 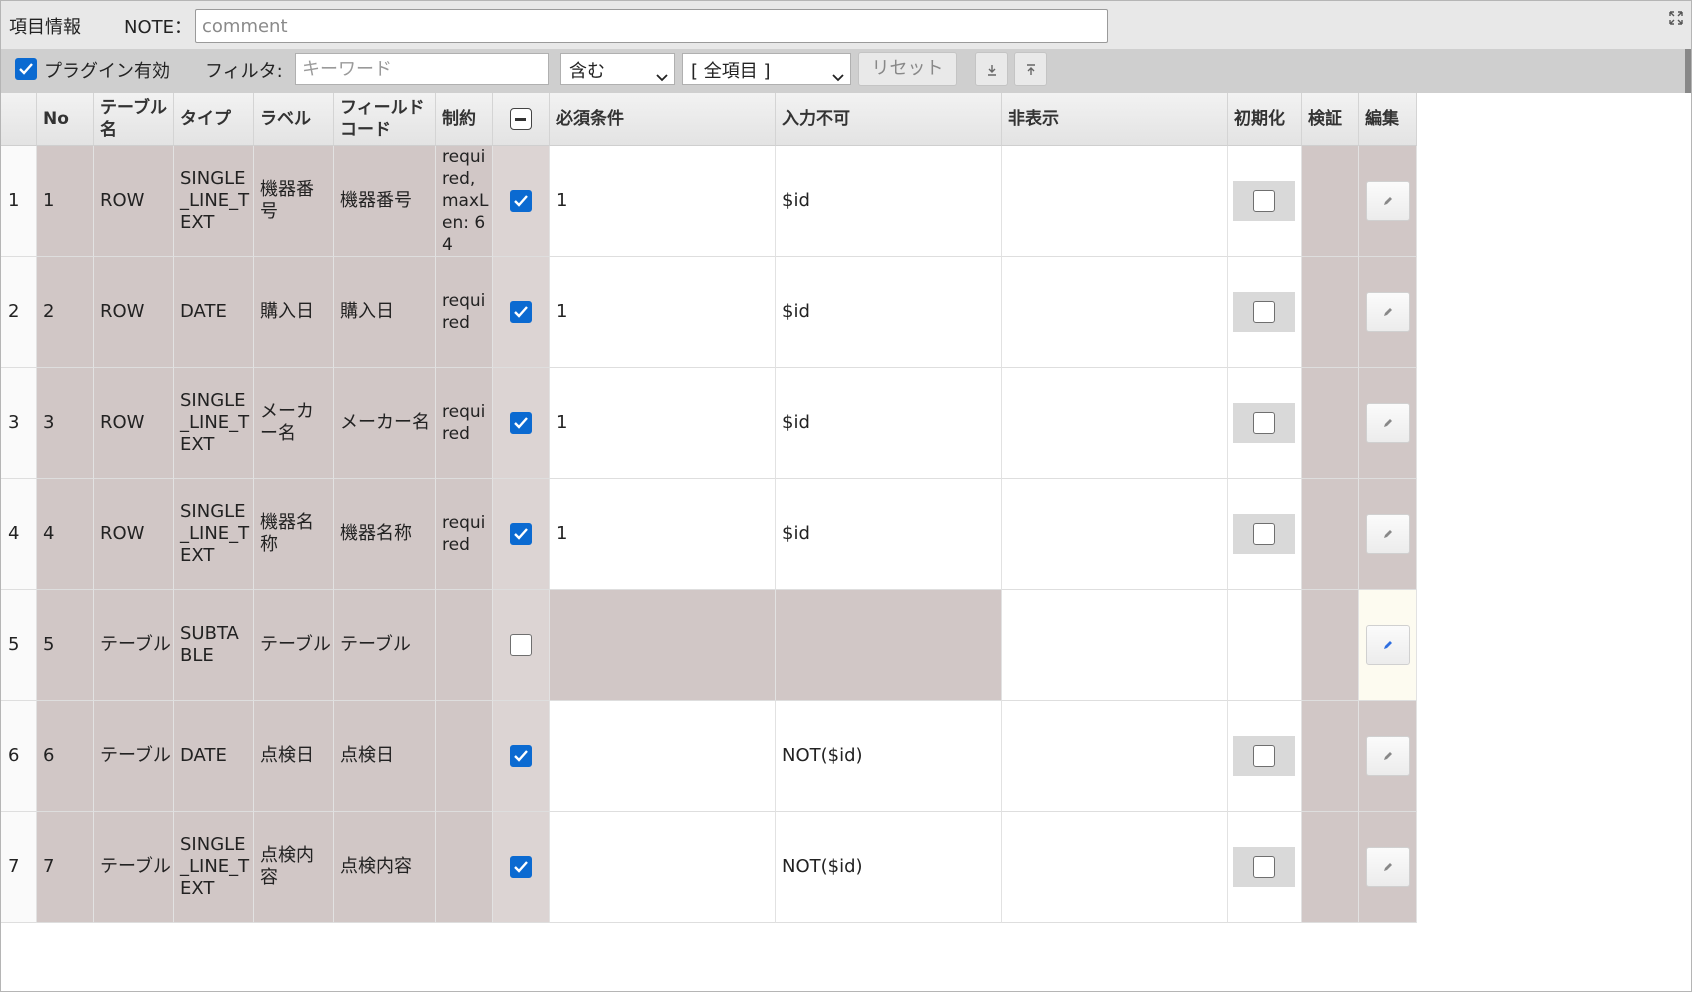 What do you see at coordinates (287, 533) in the screenshot?
I see `label-text: 機器名称` at bounding box center [287, 533].